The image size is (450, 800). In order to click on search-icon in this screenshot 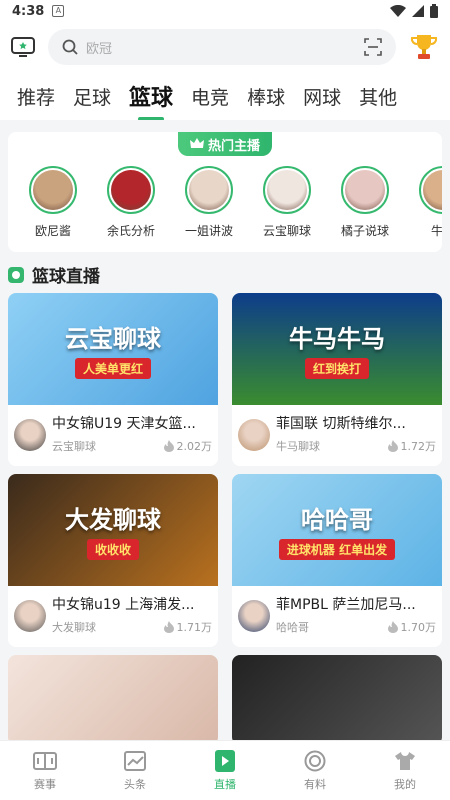, I will do `click(70, 47)`.